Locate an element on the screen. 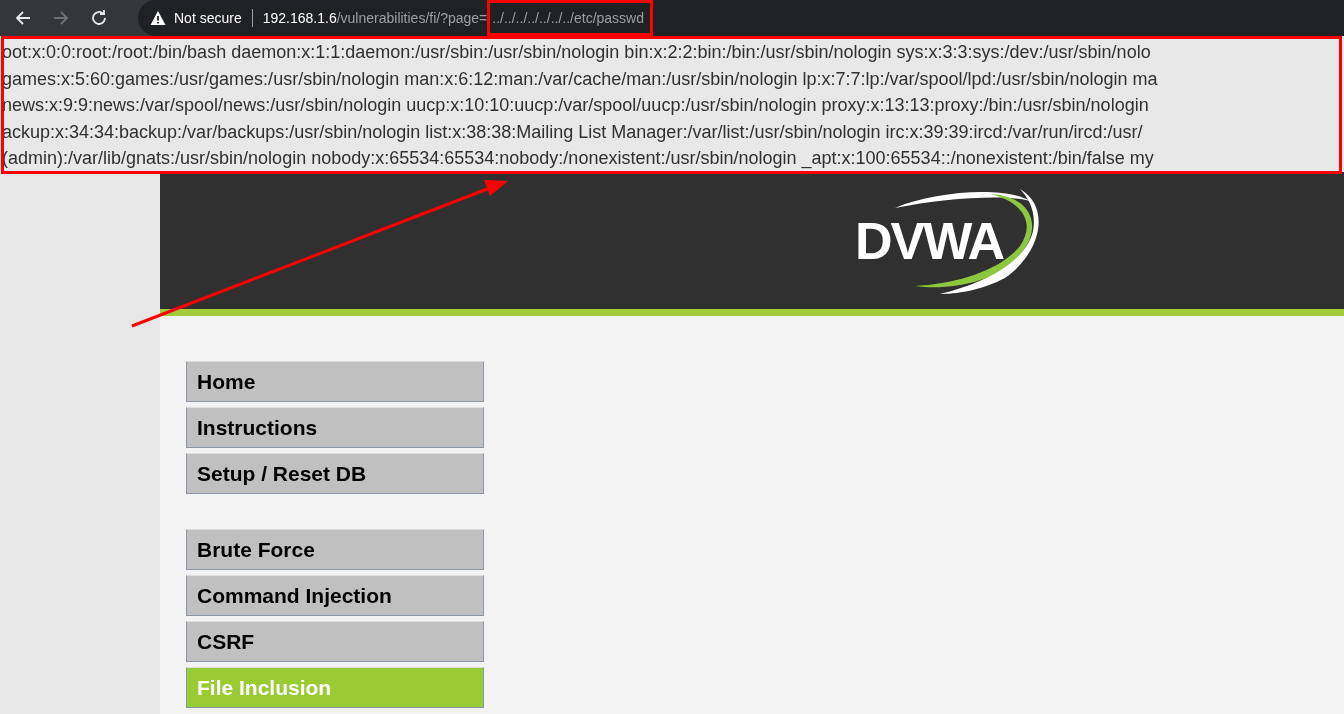 The image size is (1344, 714). address-bar: Not secure 192.168.1.6/vulnerabilities/fi/?page= ../../../../../../../etc/passwd is located at coordinates (741, 18).